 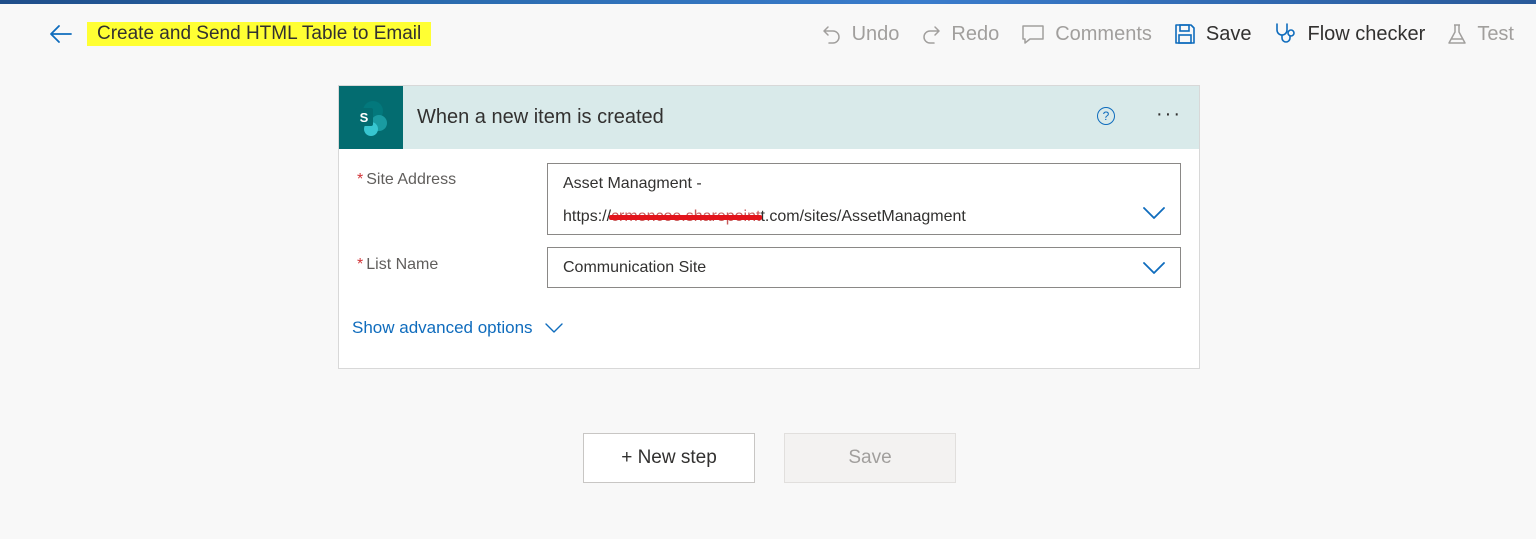 I want to click on save-icon, so click(x=1185, y=34).